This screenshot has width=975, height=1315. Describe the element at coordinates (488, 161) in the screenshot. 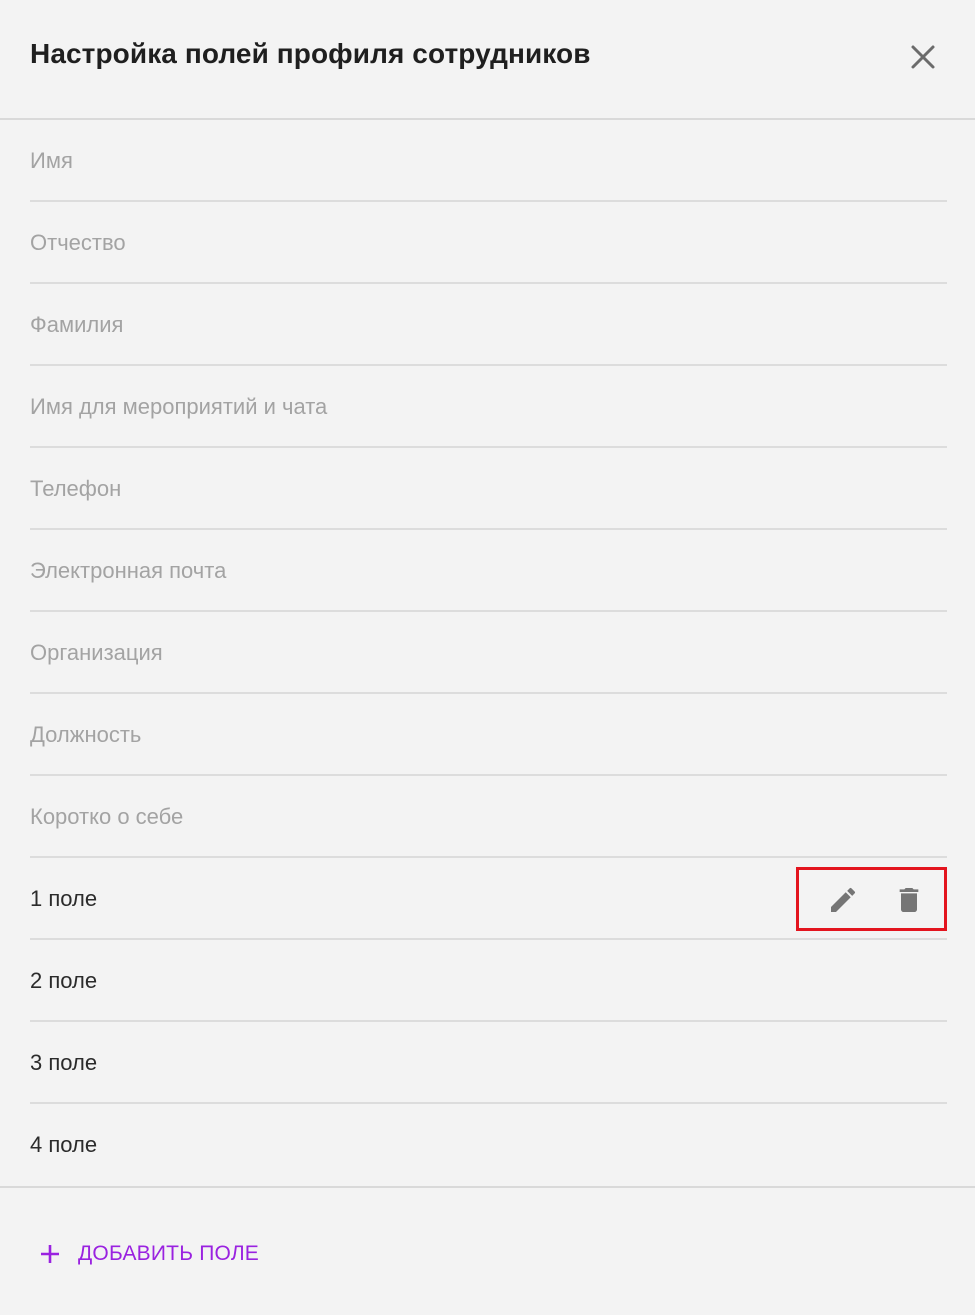

I see `field-row-first-name: Имя` at that location.